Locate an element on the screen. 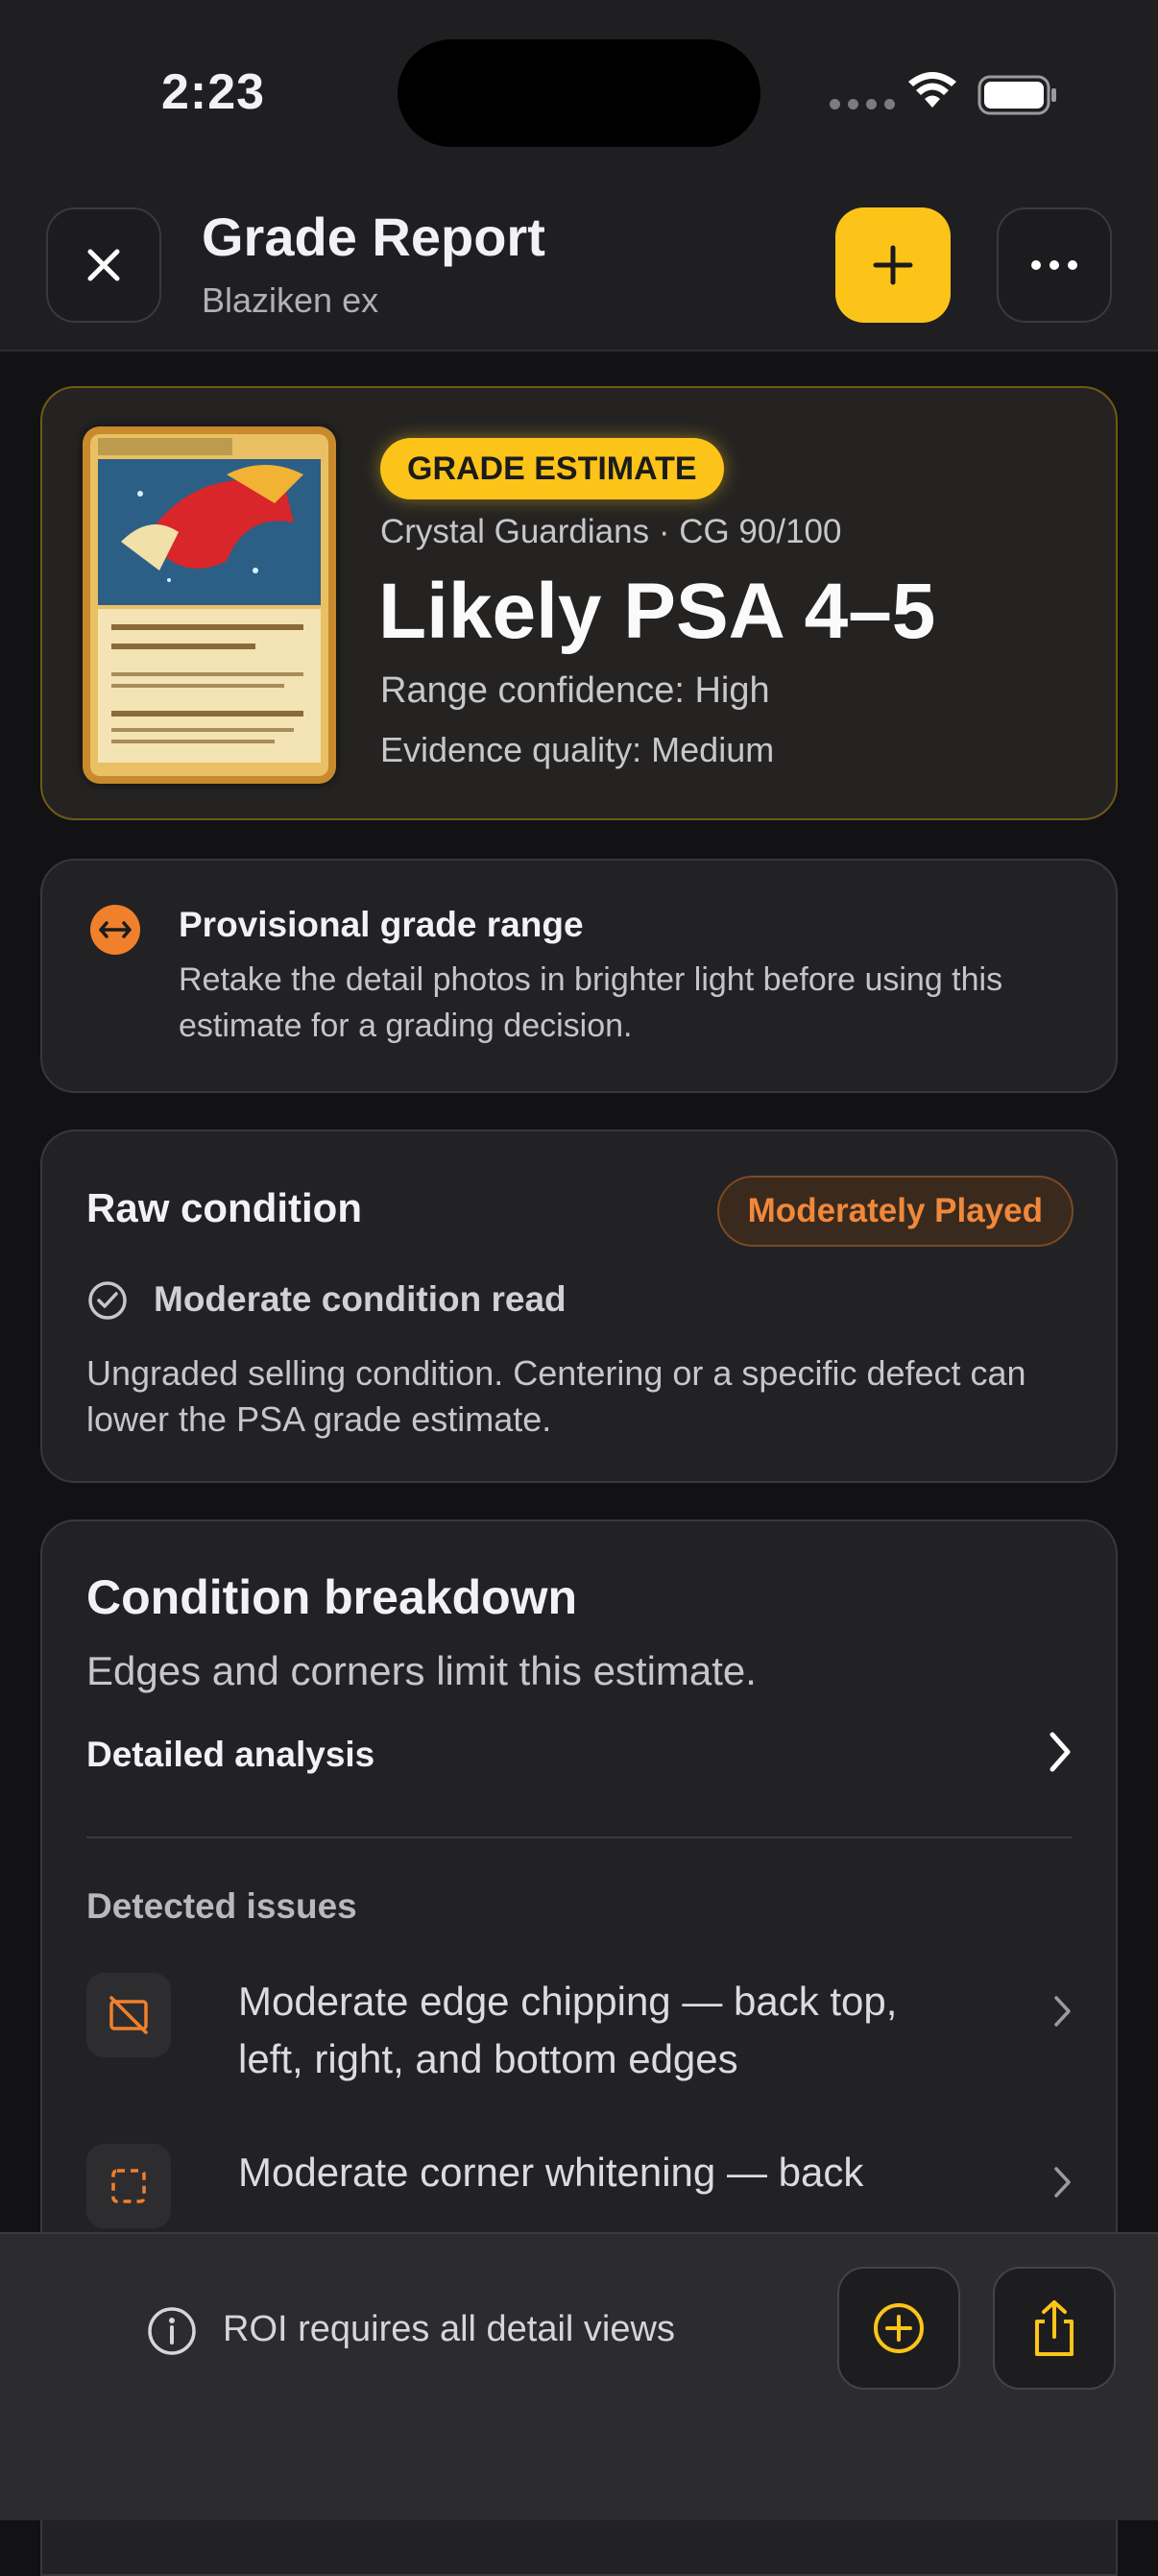 Image resolution: width=1158 pixels, height=2576 pixels. card-image is located at coordinates (209, 605).